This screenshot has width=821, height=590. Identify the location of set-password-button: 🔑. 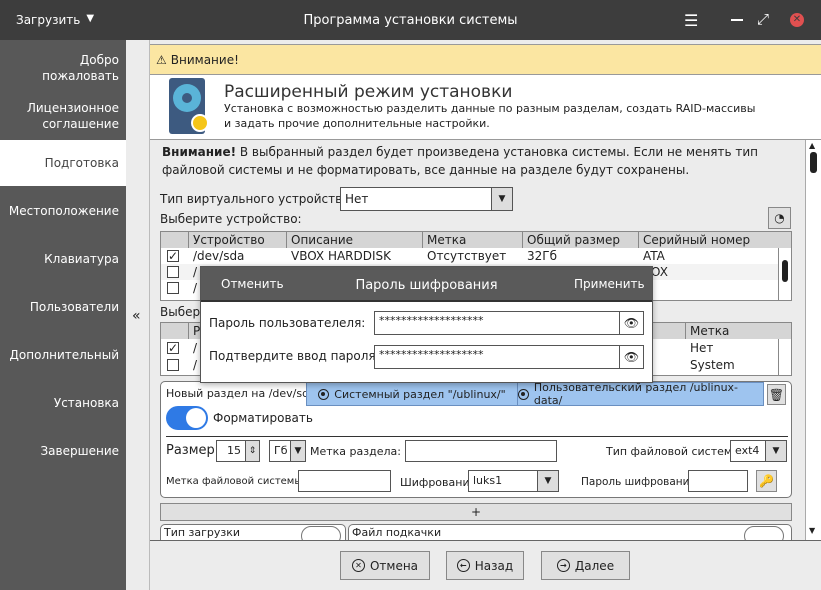
(766, 481).